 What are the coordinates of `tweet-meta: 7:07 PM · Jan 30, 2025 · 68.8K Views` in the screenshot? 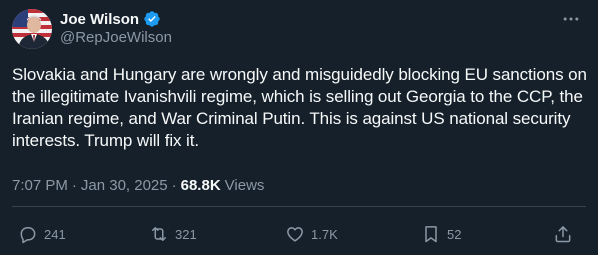 It's located at (138, 185).